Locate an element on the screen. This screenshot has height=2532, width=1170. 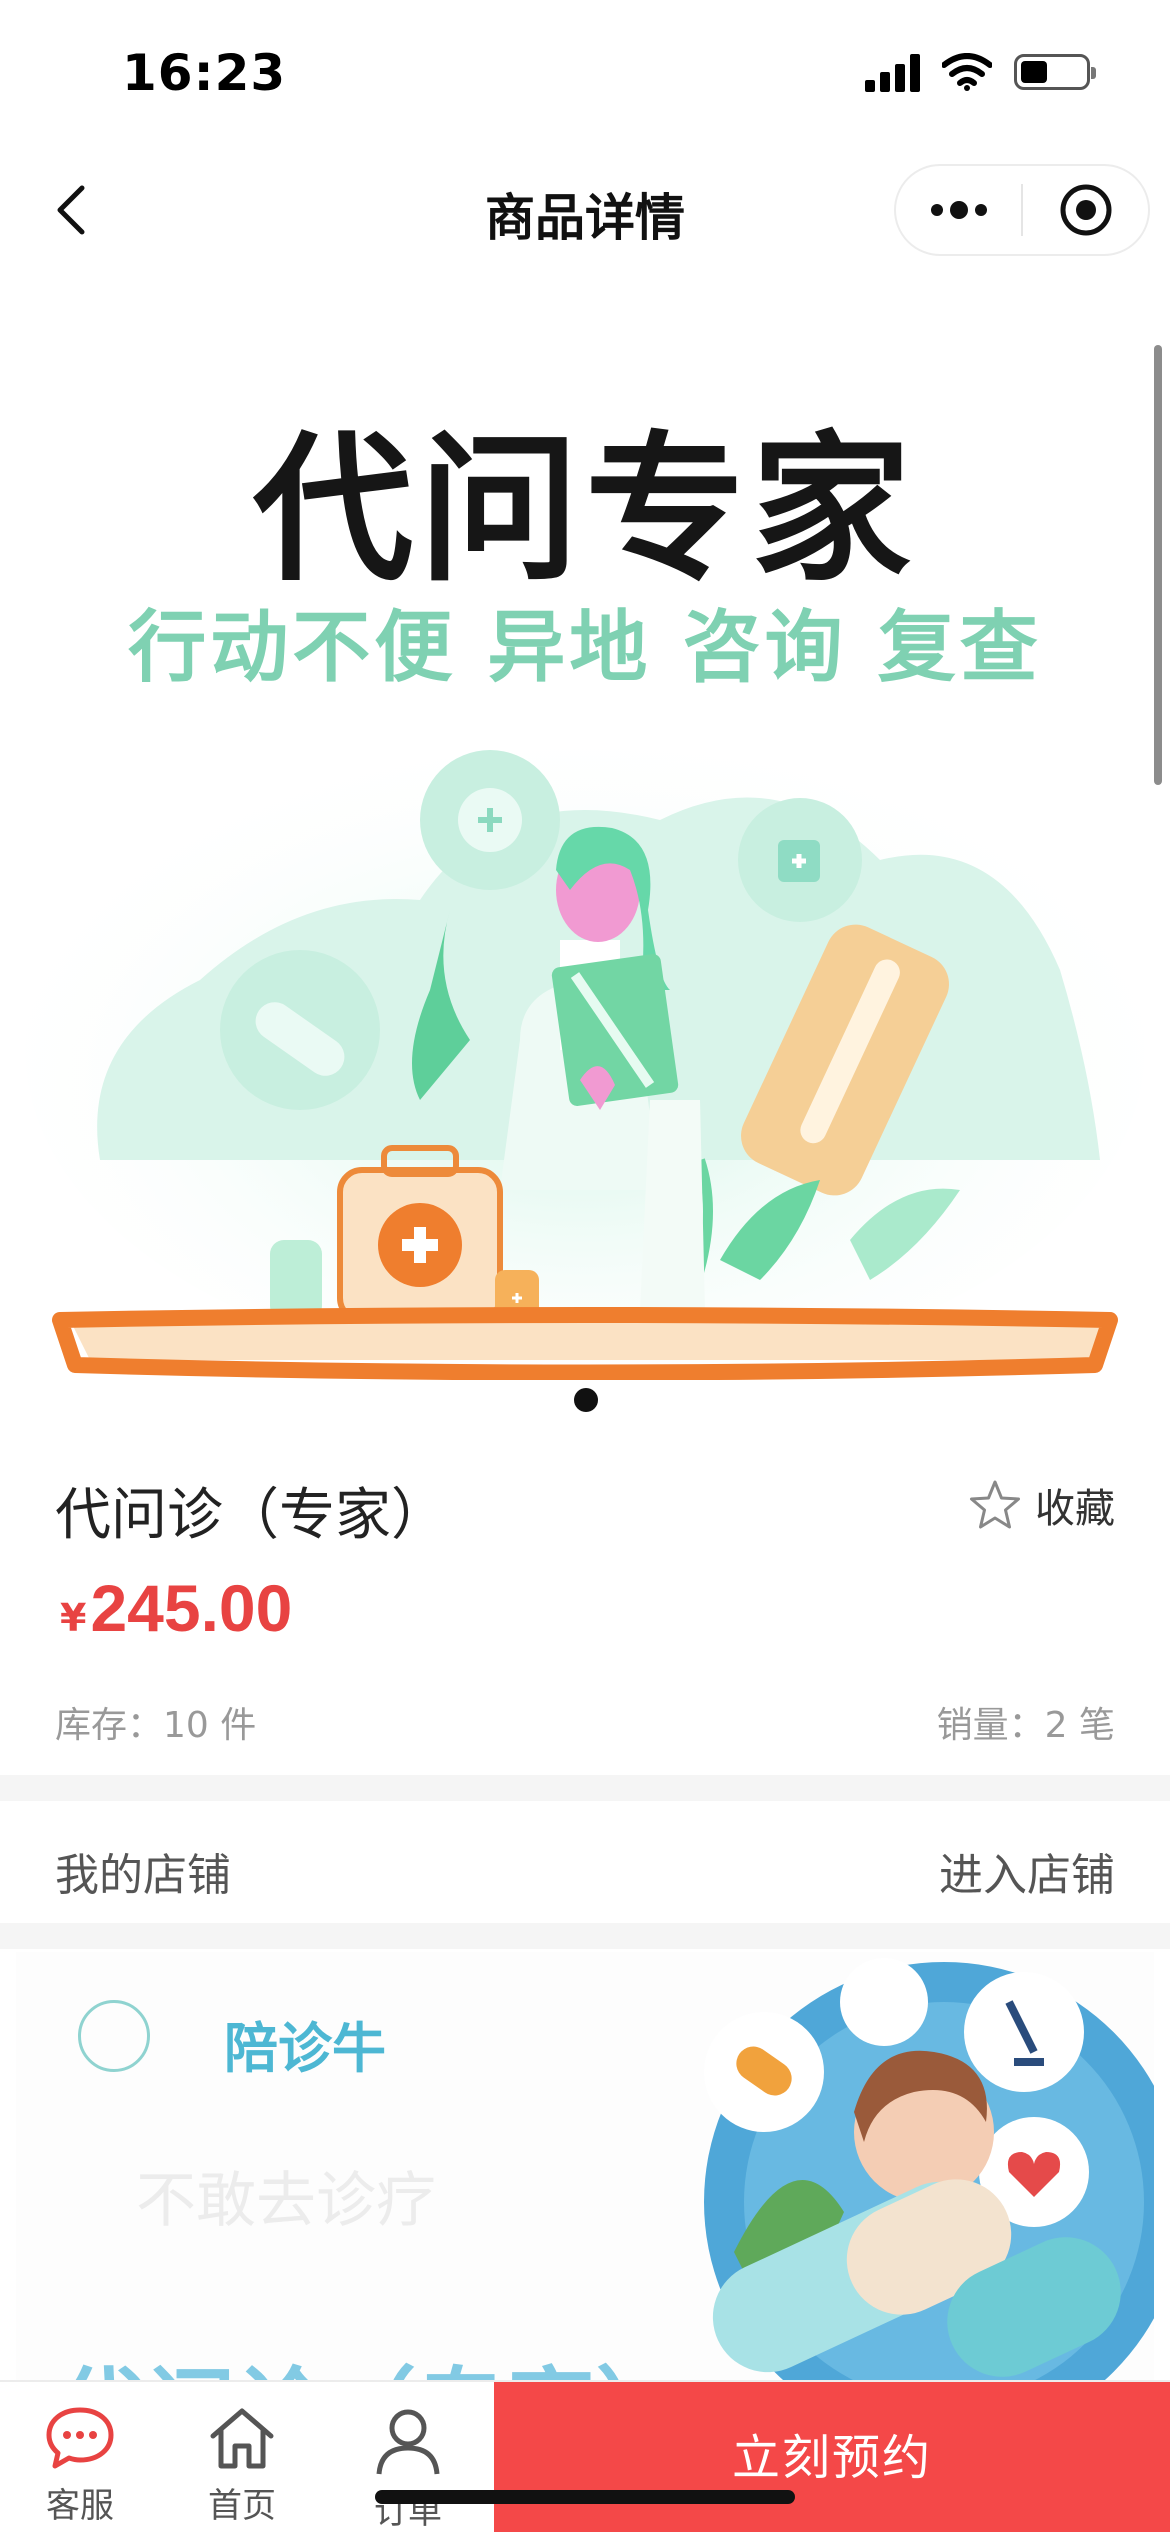
favorite-label: 收藏 is located at coordinates (1075, 1509).